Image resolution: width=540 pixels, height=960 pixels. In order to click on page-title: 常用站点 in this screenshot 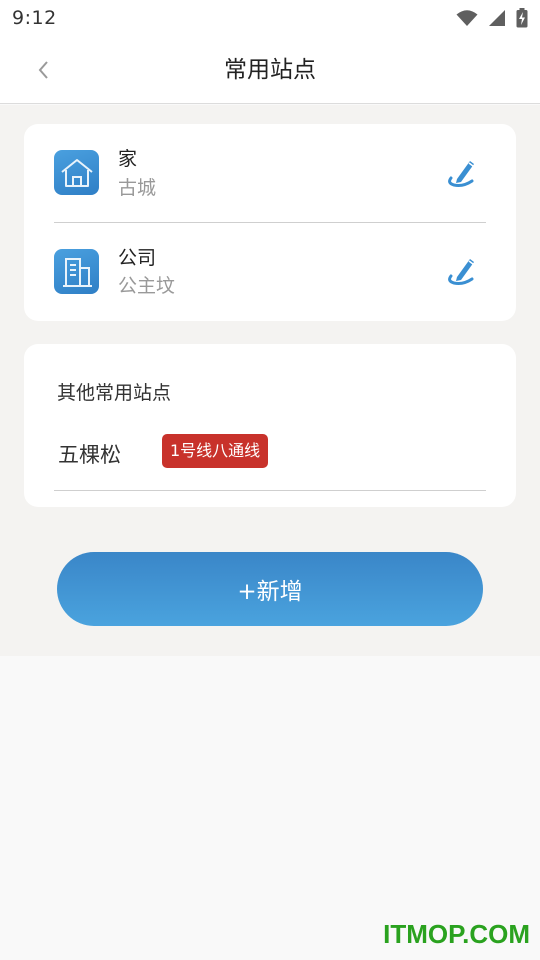, I will do `click(270, 70)`.